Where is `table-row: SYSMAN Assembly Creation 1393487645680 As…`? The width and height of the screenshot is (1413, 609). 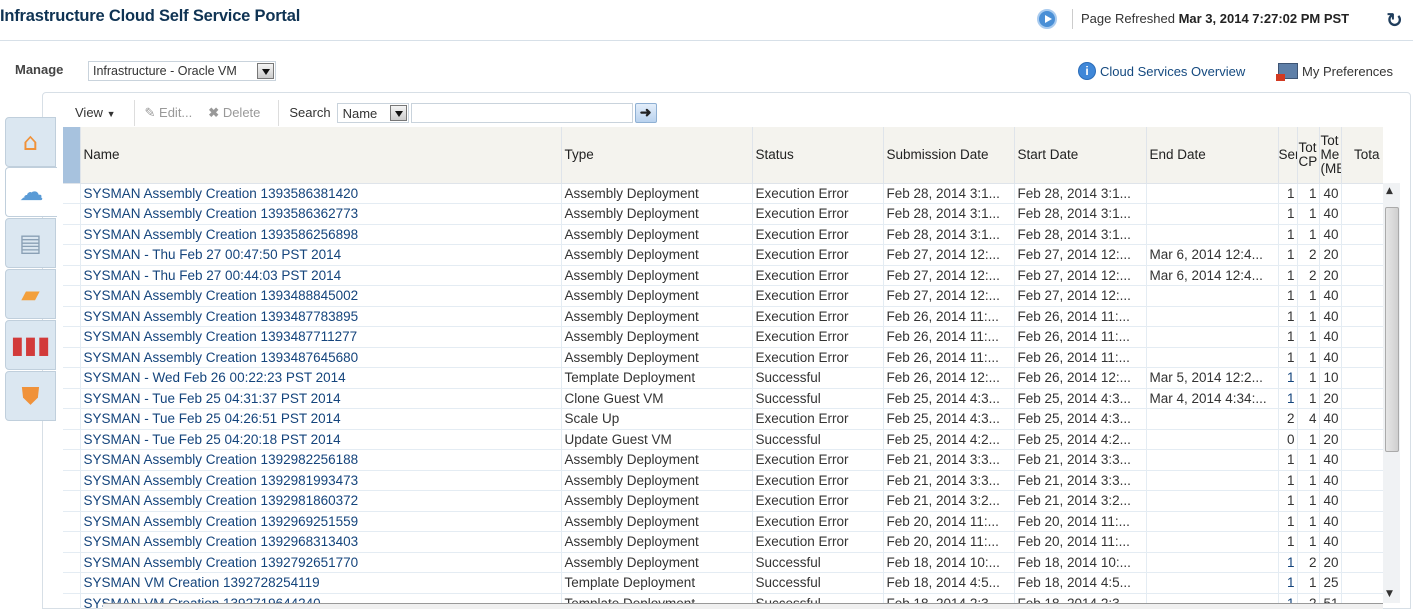
table-row: SYSMAN Assembly Creation 1393487645680 As… is located at coordinates (723, 357).